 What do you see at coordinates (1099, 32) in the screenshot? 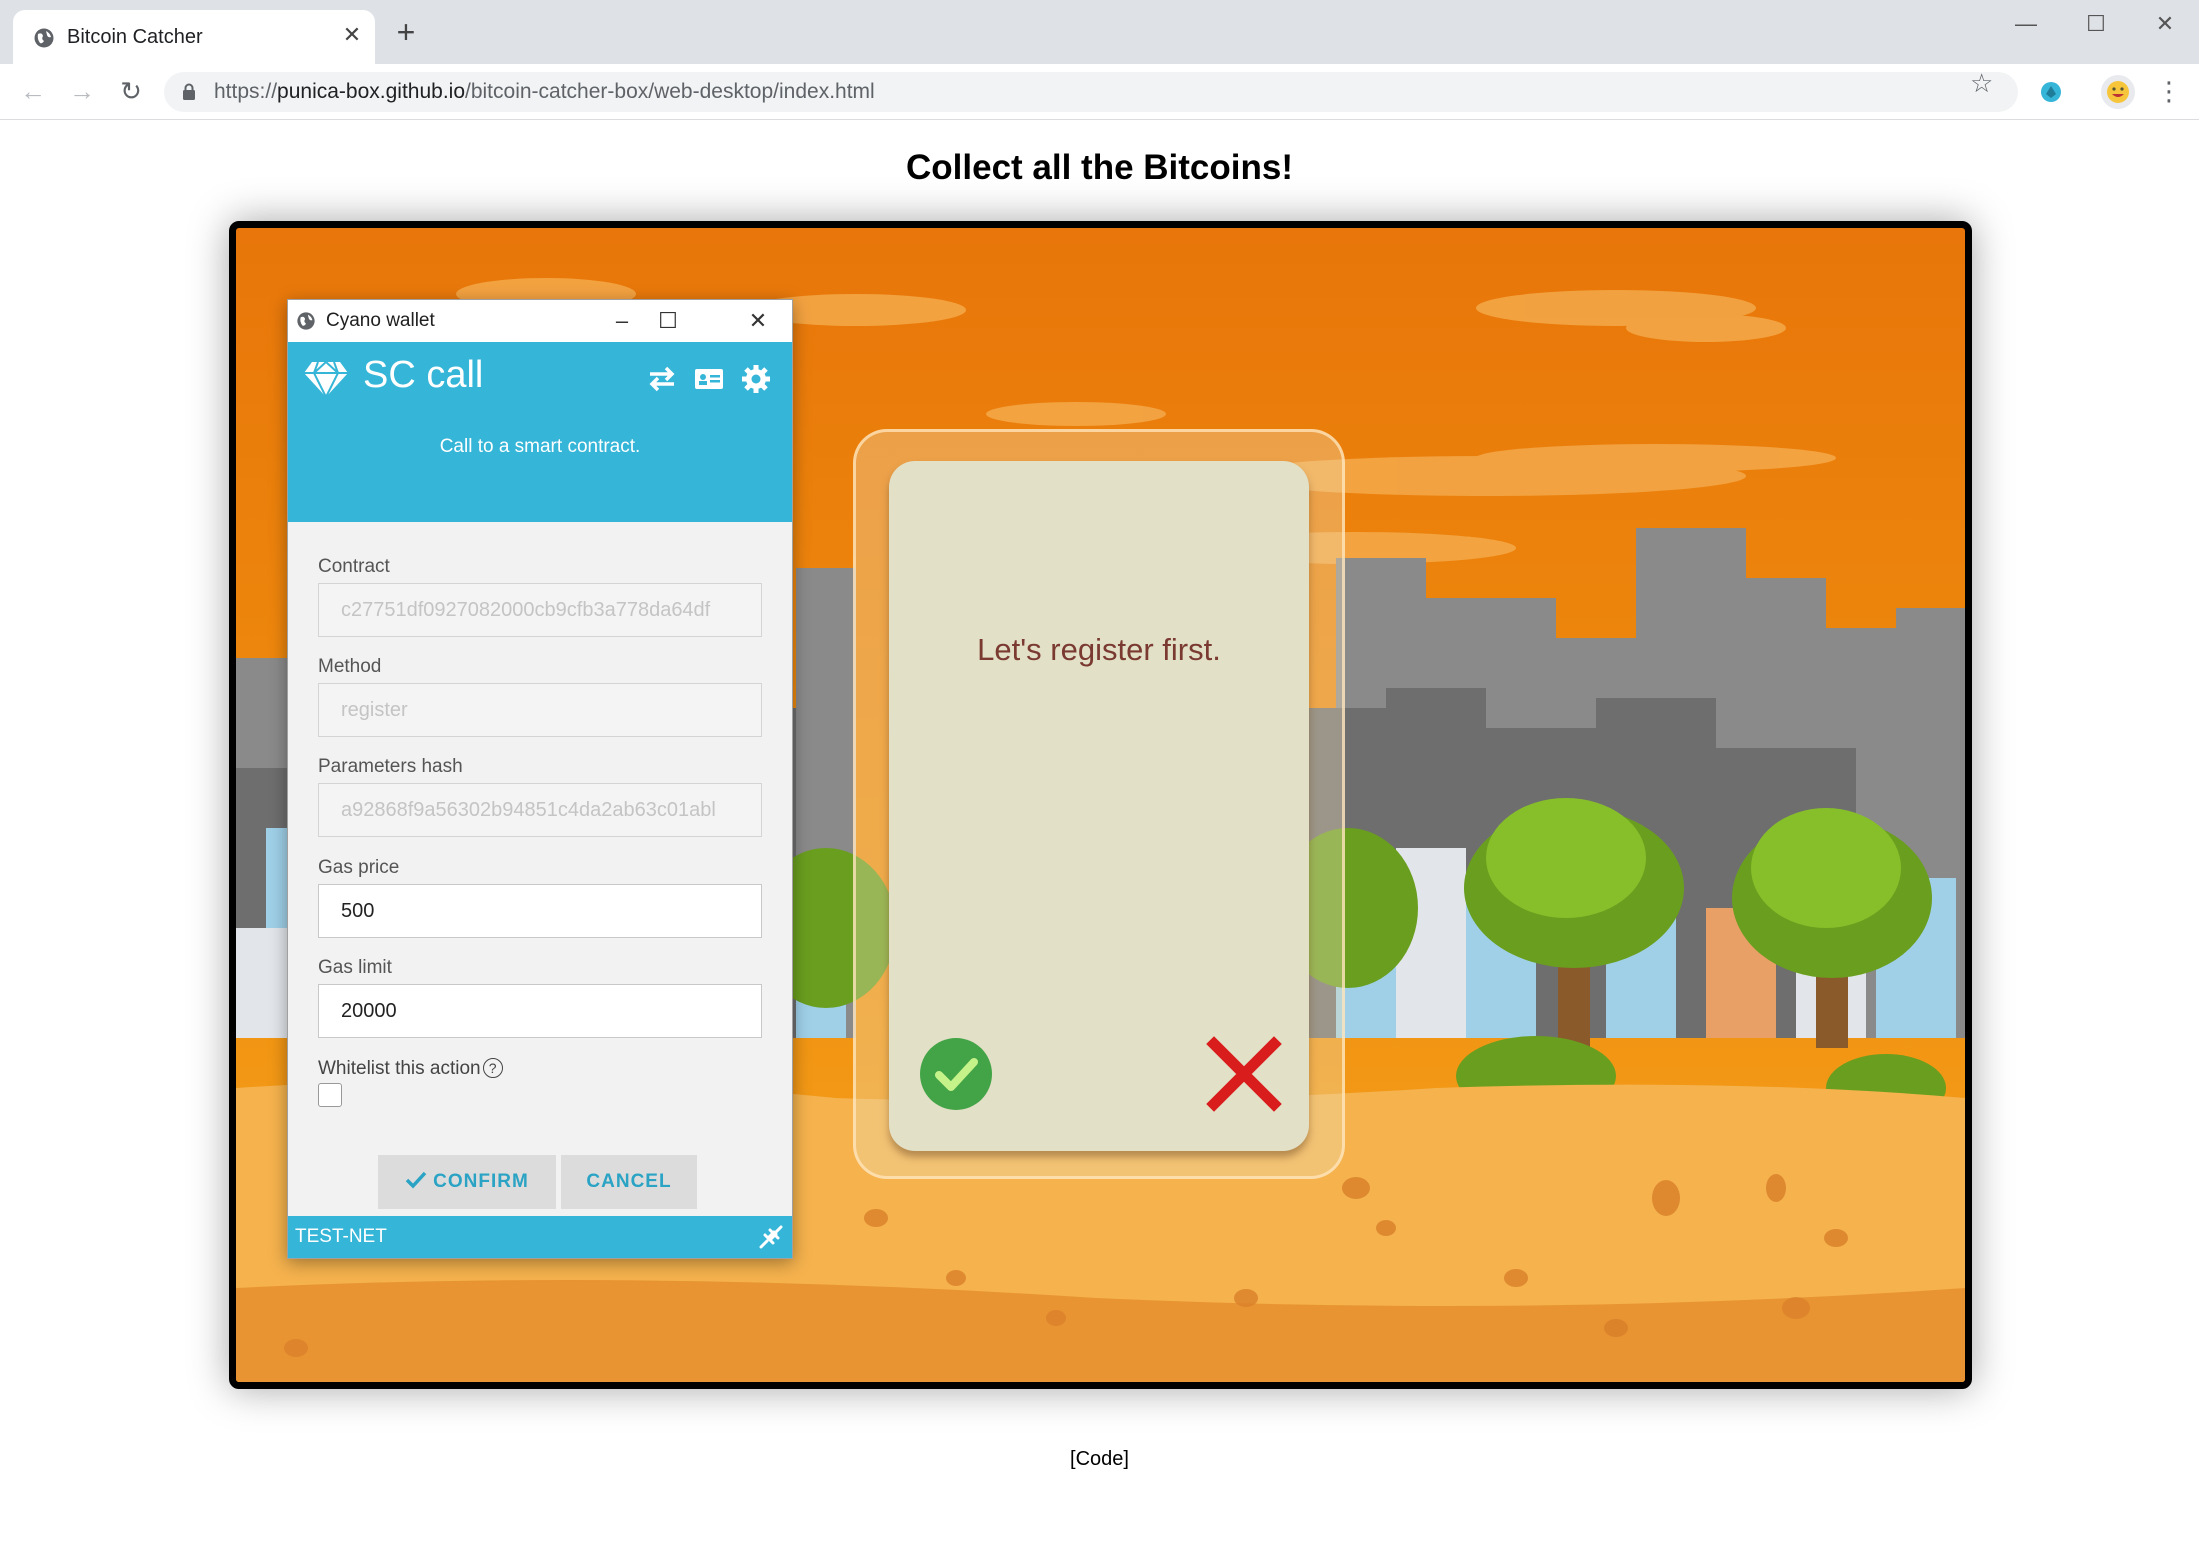
I see `tab-strip: Bitcoin Catcher ✕ + — ☐ ✕` at bounding box center [1099, 32].